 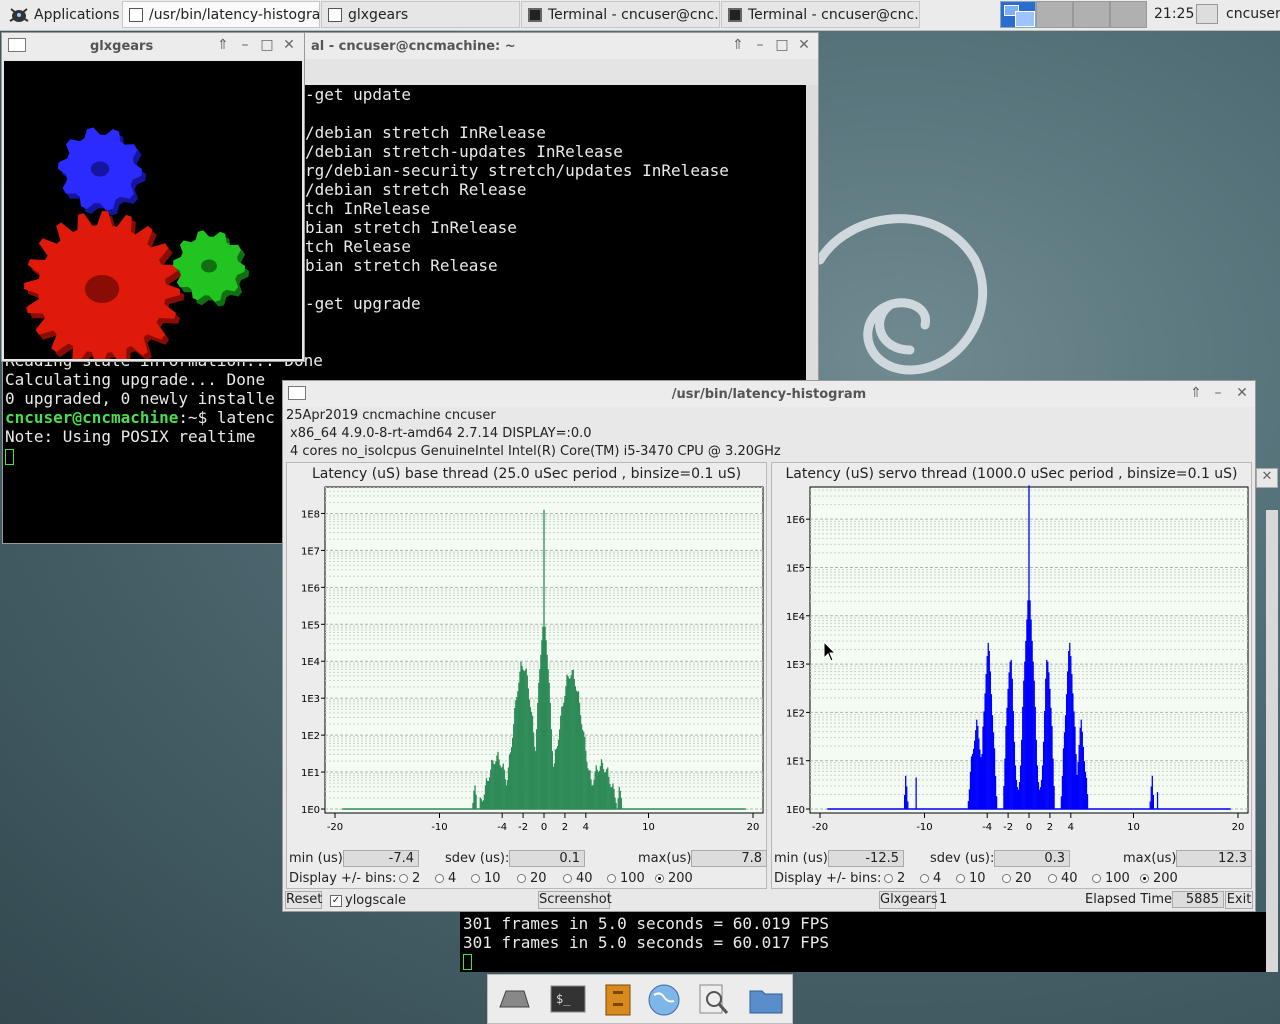 What do you see at coordinates (61, 14) in the screenshot?
I see `applications-menu: Applications` at bounding box center [61, 14].